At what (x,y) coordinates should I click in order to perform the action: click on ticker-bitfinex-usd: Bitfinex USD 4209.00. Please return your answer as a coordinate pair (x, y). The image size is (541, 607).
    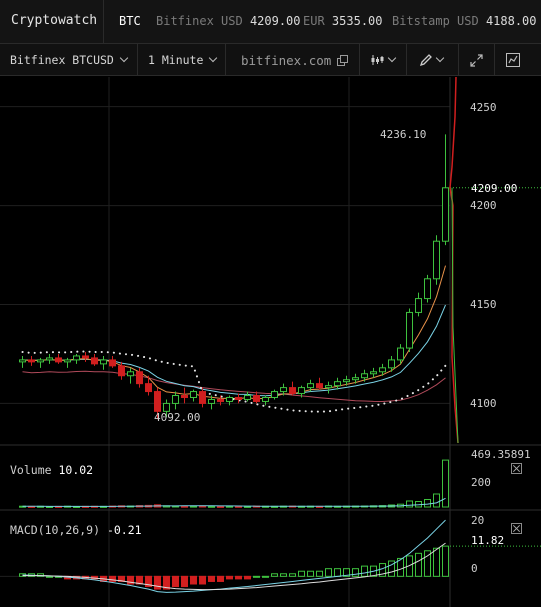
    Looking at the image, I should click on (228, 21).